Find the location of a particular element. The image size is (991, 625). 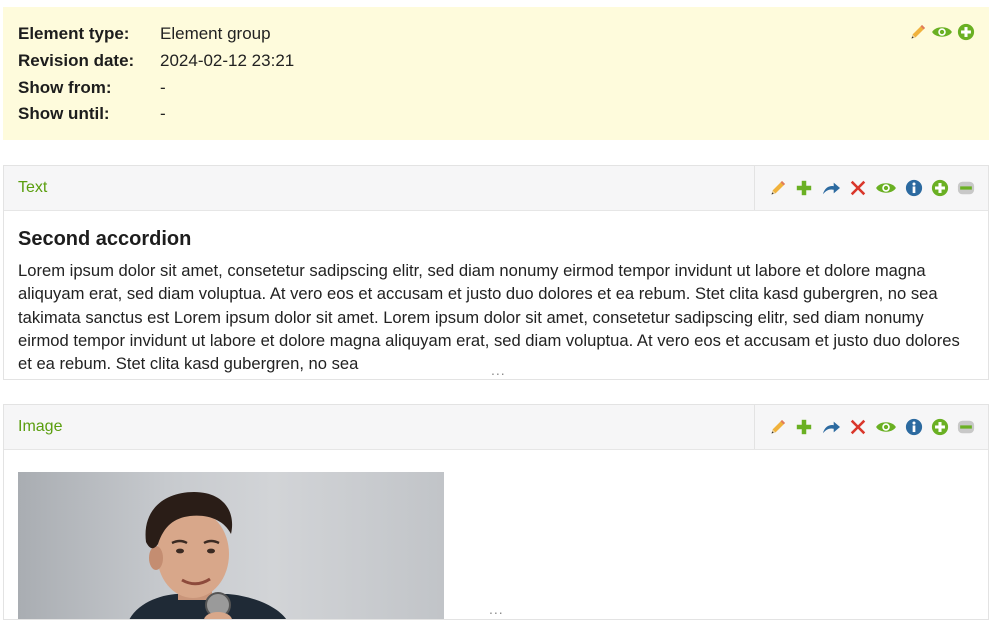

element-title: Image is located at coordinates (40, 427).